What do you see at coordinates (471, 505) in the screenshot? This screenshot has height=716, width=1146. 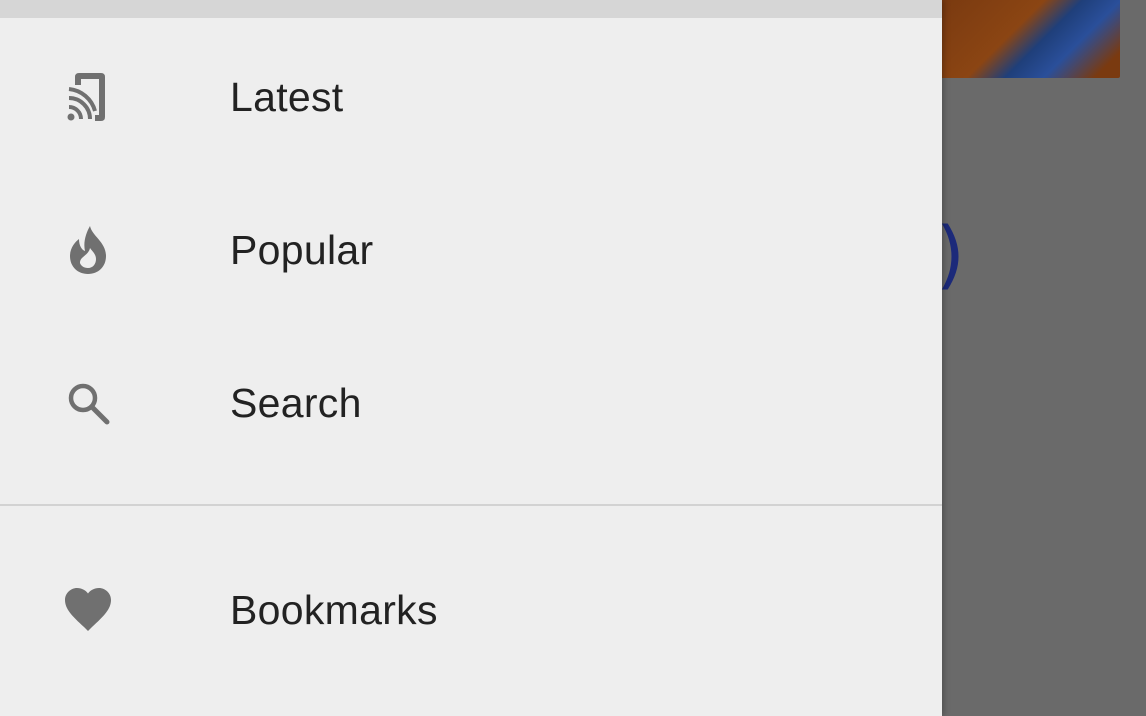 I see `drawer-divider` at bounding box center [471, 505].